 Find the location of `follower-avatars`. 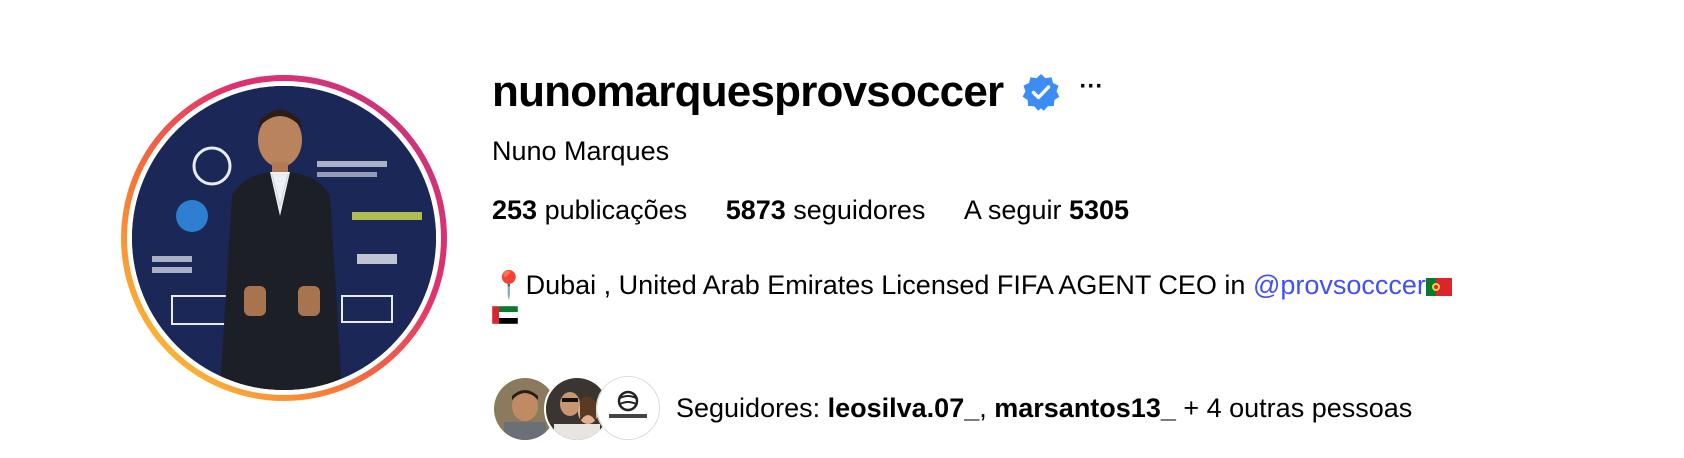

follower-avatars is located at coordinates (580, 409).